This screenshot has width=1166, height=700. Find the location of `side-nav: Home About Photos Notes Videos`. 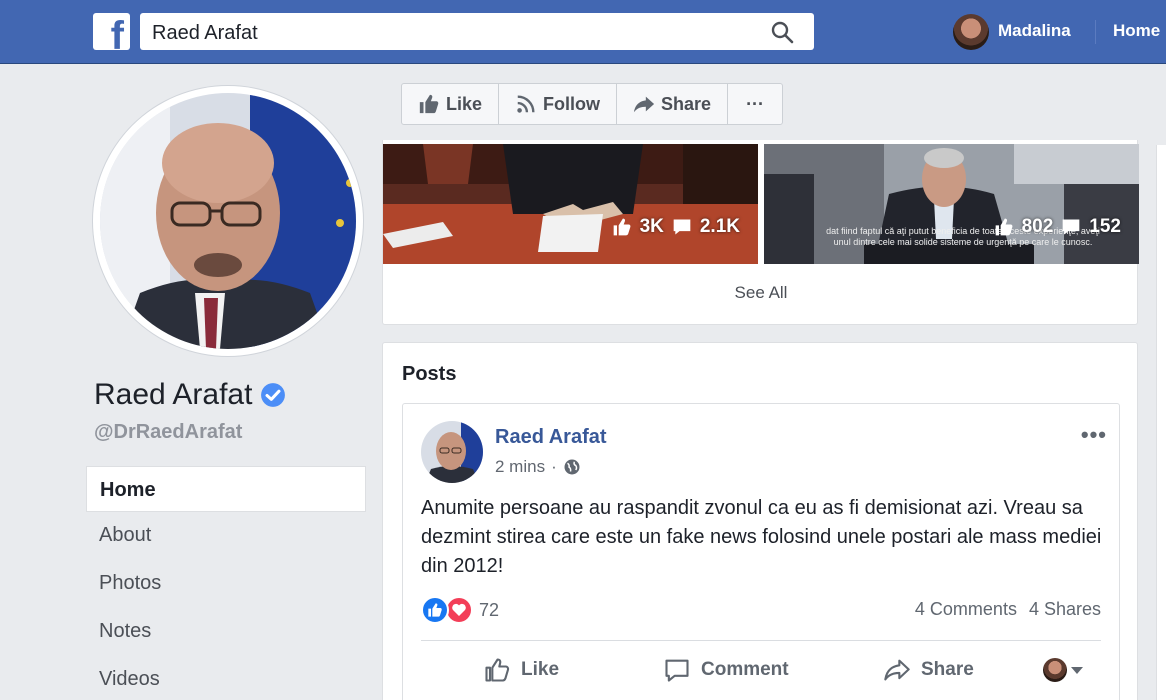

side-nav: Home About Photos Notes Videos is located at coordinates (226, 583).